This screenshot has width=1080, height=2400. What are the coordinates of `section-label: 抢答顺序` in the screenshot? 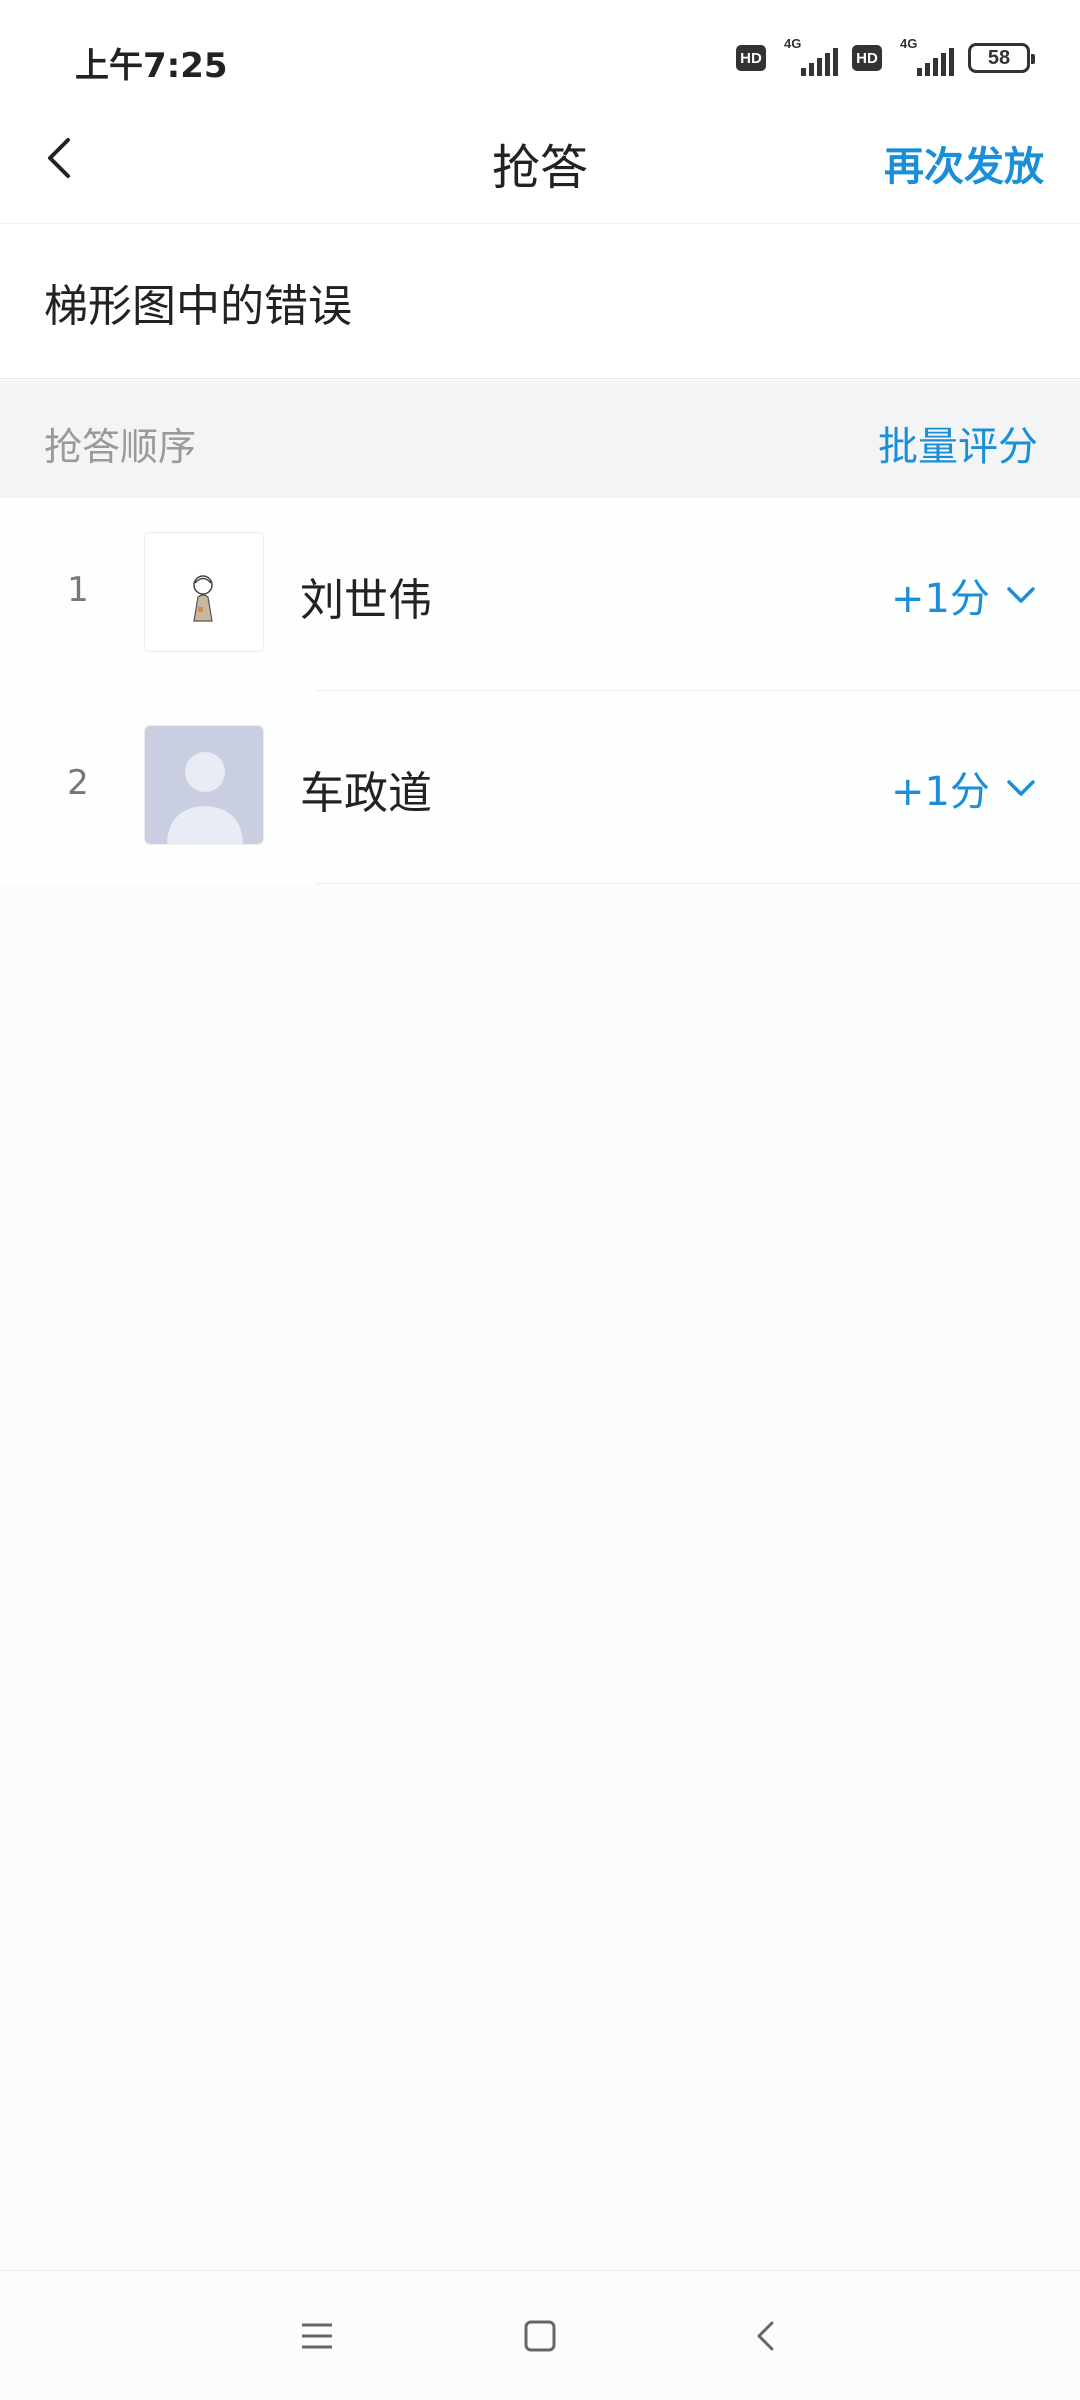 It's located at (120, 447).